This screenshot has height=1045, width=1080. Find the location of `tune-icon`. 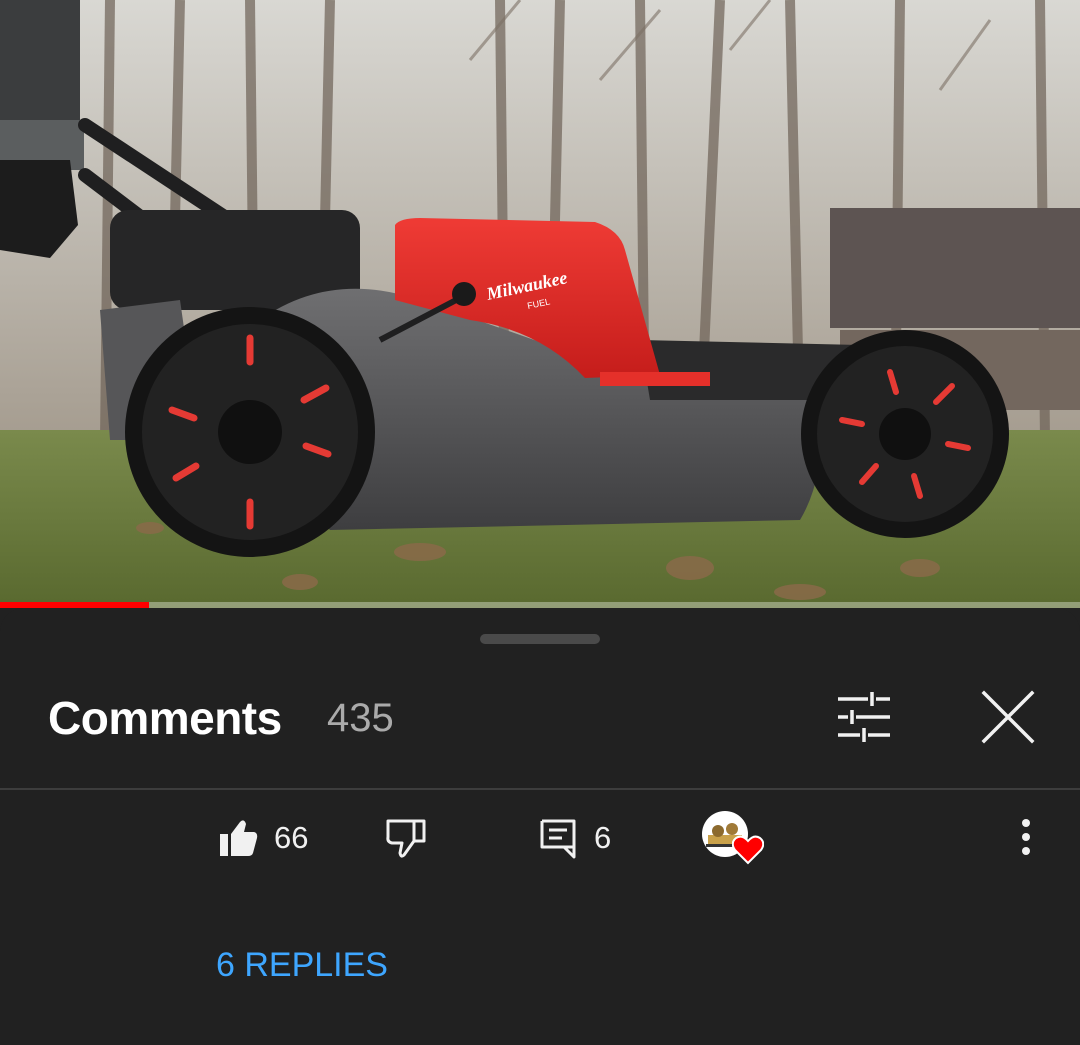

tune-icon is located at coordinates (864, 717).